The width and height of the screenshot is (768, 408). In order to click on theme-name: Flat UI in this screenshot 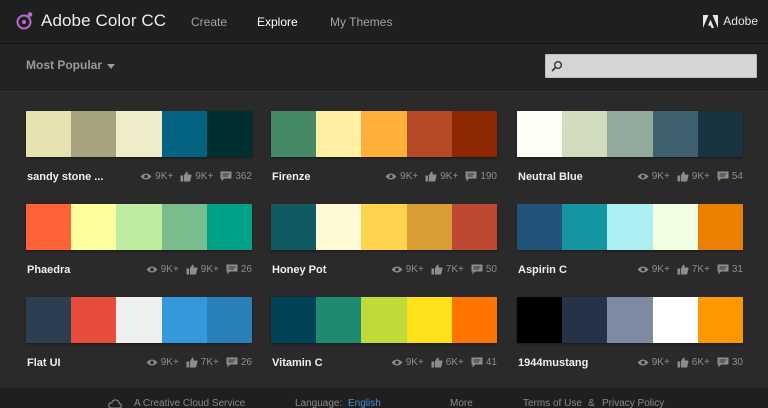, I will do `click(44, 363)`.